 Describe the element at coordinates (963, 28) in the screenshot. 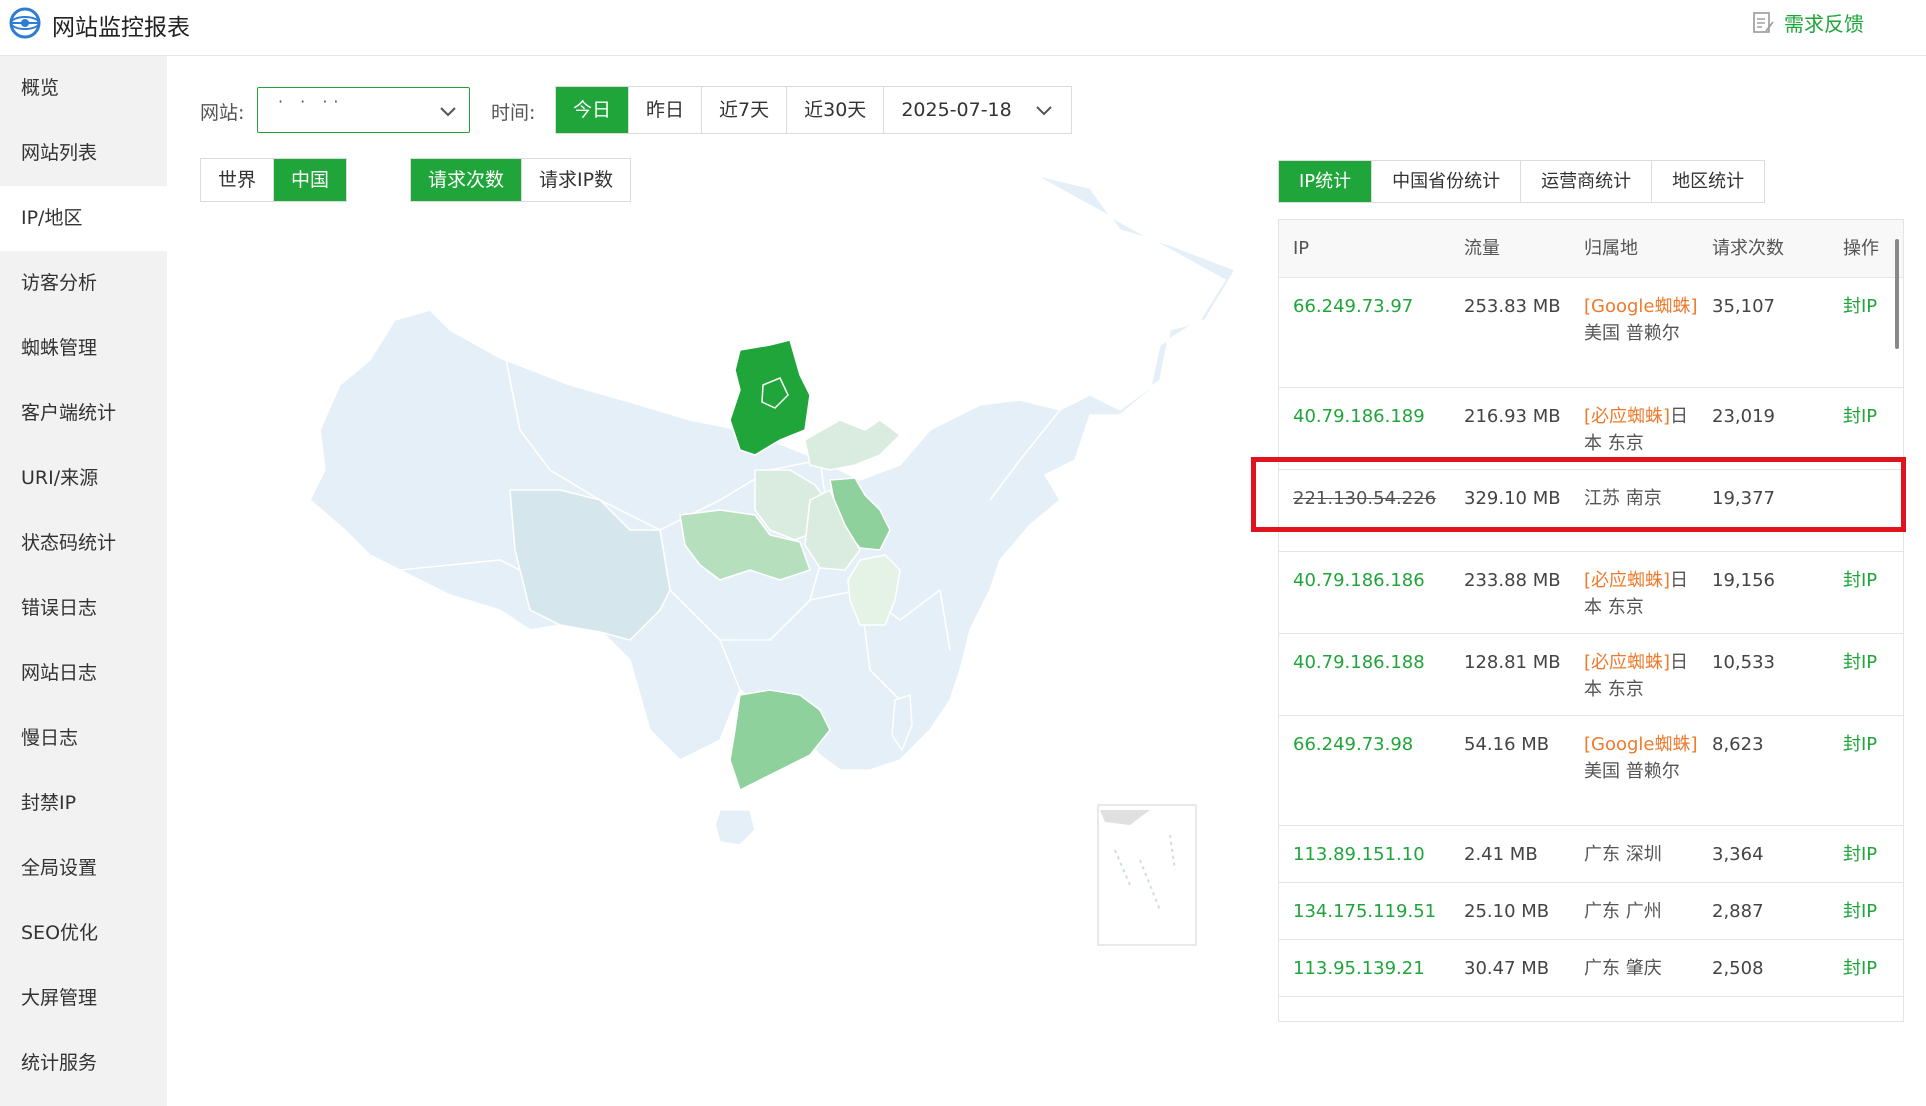

I see `app-header: 网站监控报表 需求反馈` at that location.